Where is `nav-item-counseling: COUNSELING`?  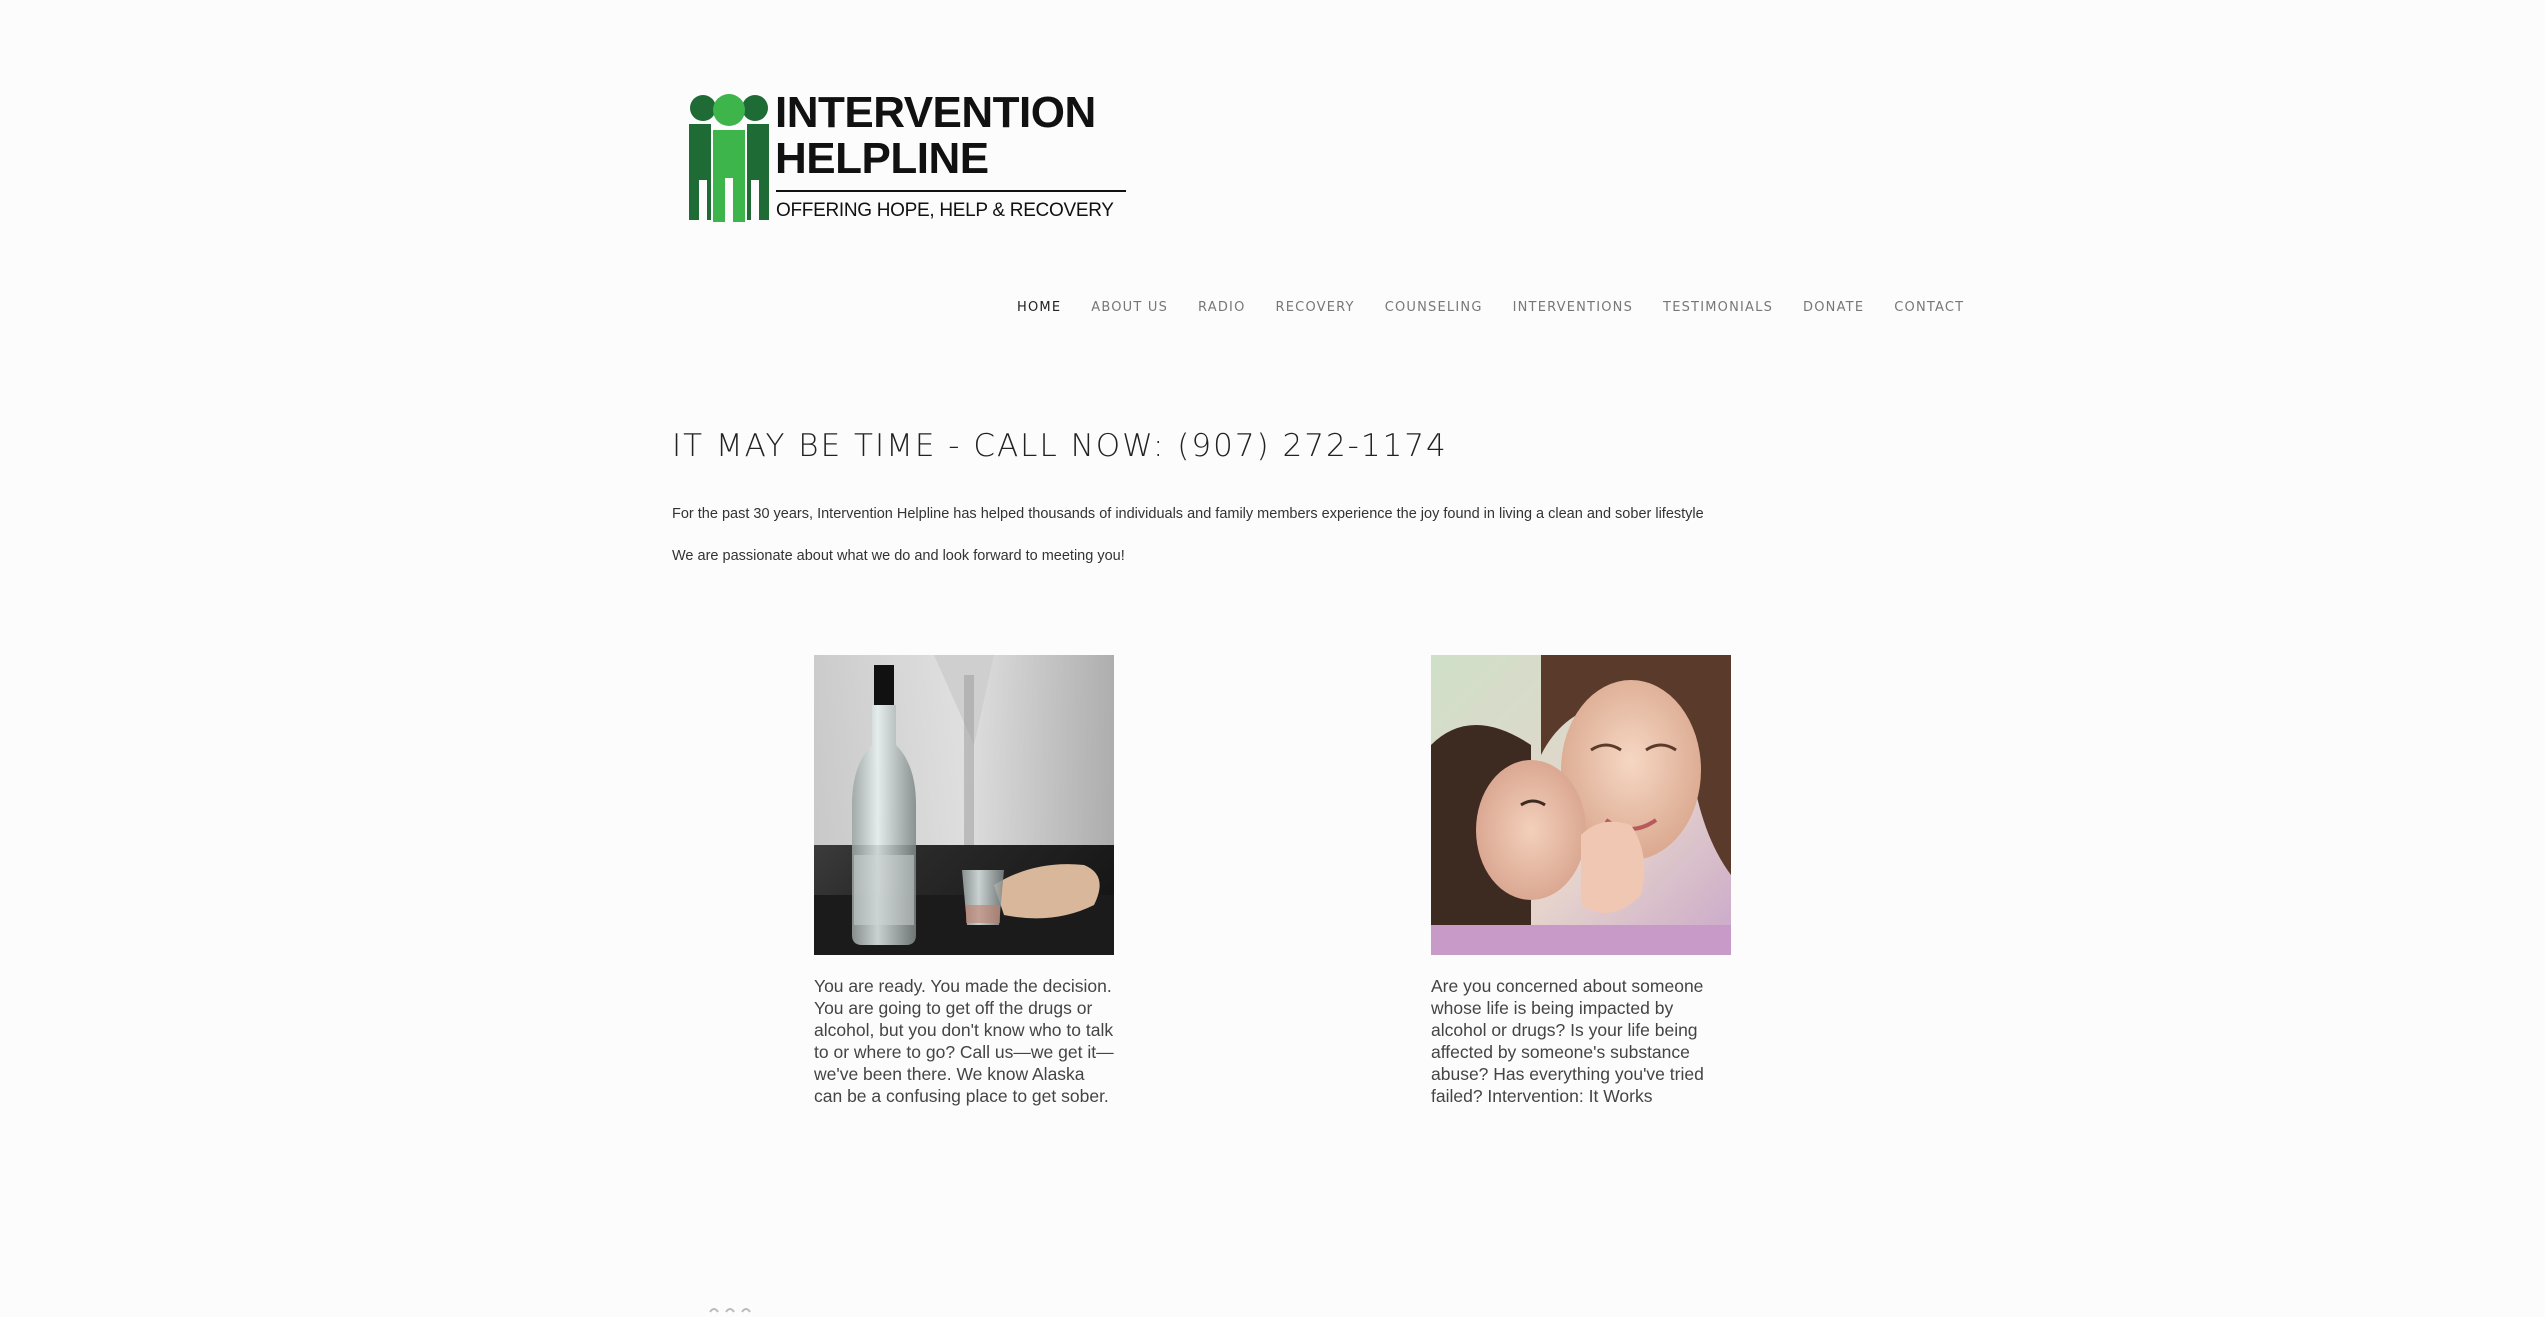 nav-item-counseling: COUNSELING is located at coordinates (1434, 307).